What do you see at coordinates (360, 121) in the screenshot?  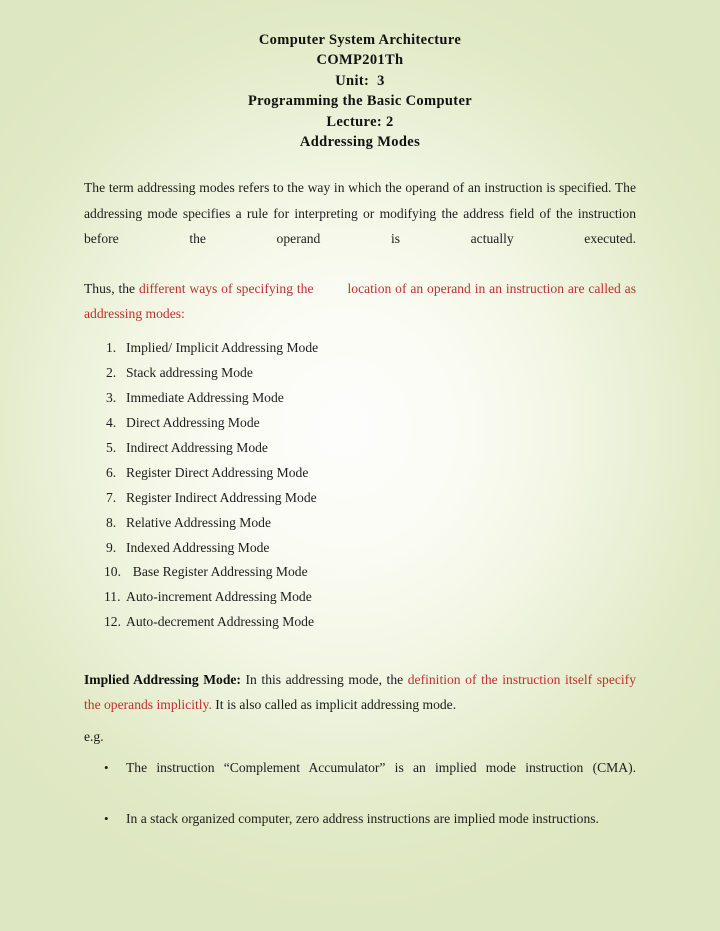 I see `header-line-lecture: Lecture: 2` at bounding box center [360, 121].